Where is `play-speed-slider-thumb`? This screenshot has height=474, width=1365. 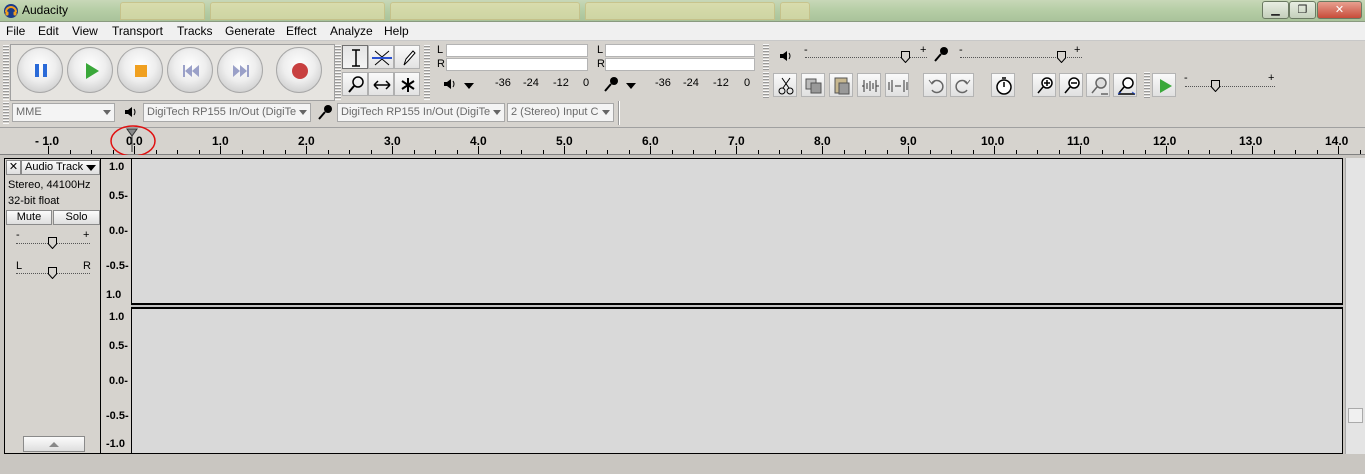 play-speed-slider-thumb is located at coordinates (1215, 86).